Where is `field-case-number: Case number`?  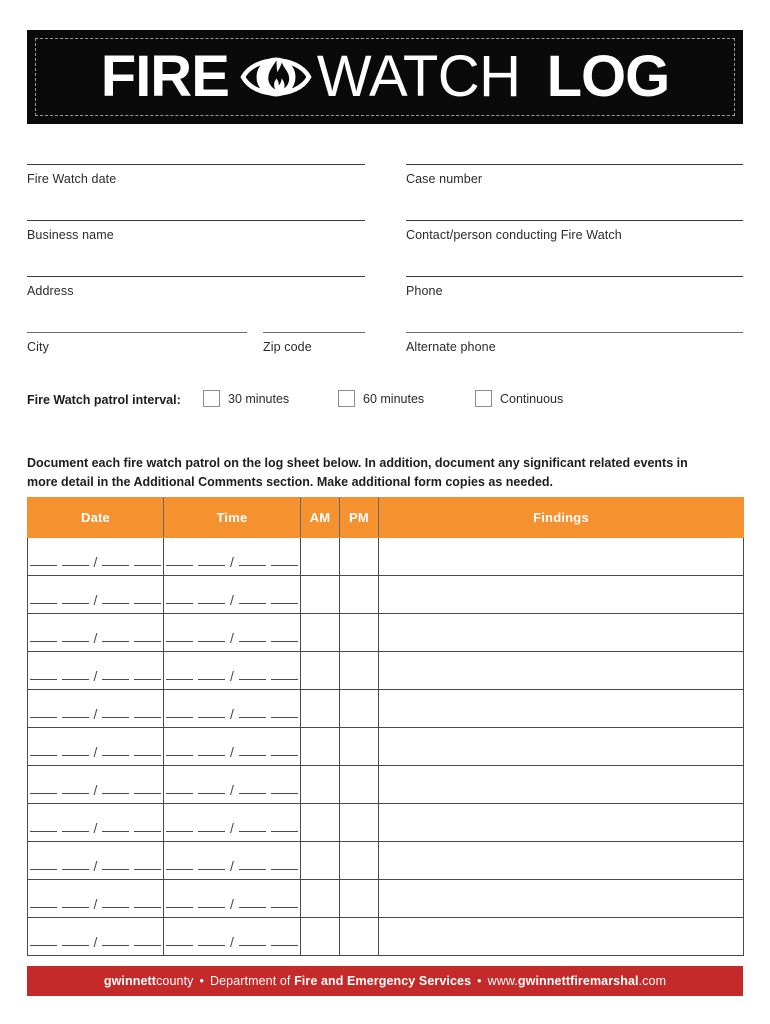
field-case-number: Case number is located at coordinates (574, 175).